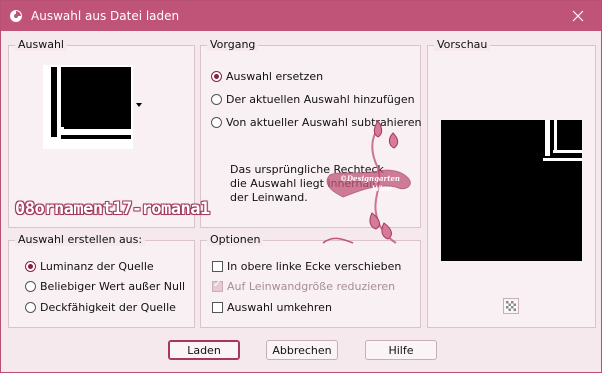 Image resolution: width=602 pixels, height=373 pixels. I want to click on window-title: Auswahl aus Datei laden, so click(105, 16).